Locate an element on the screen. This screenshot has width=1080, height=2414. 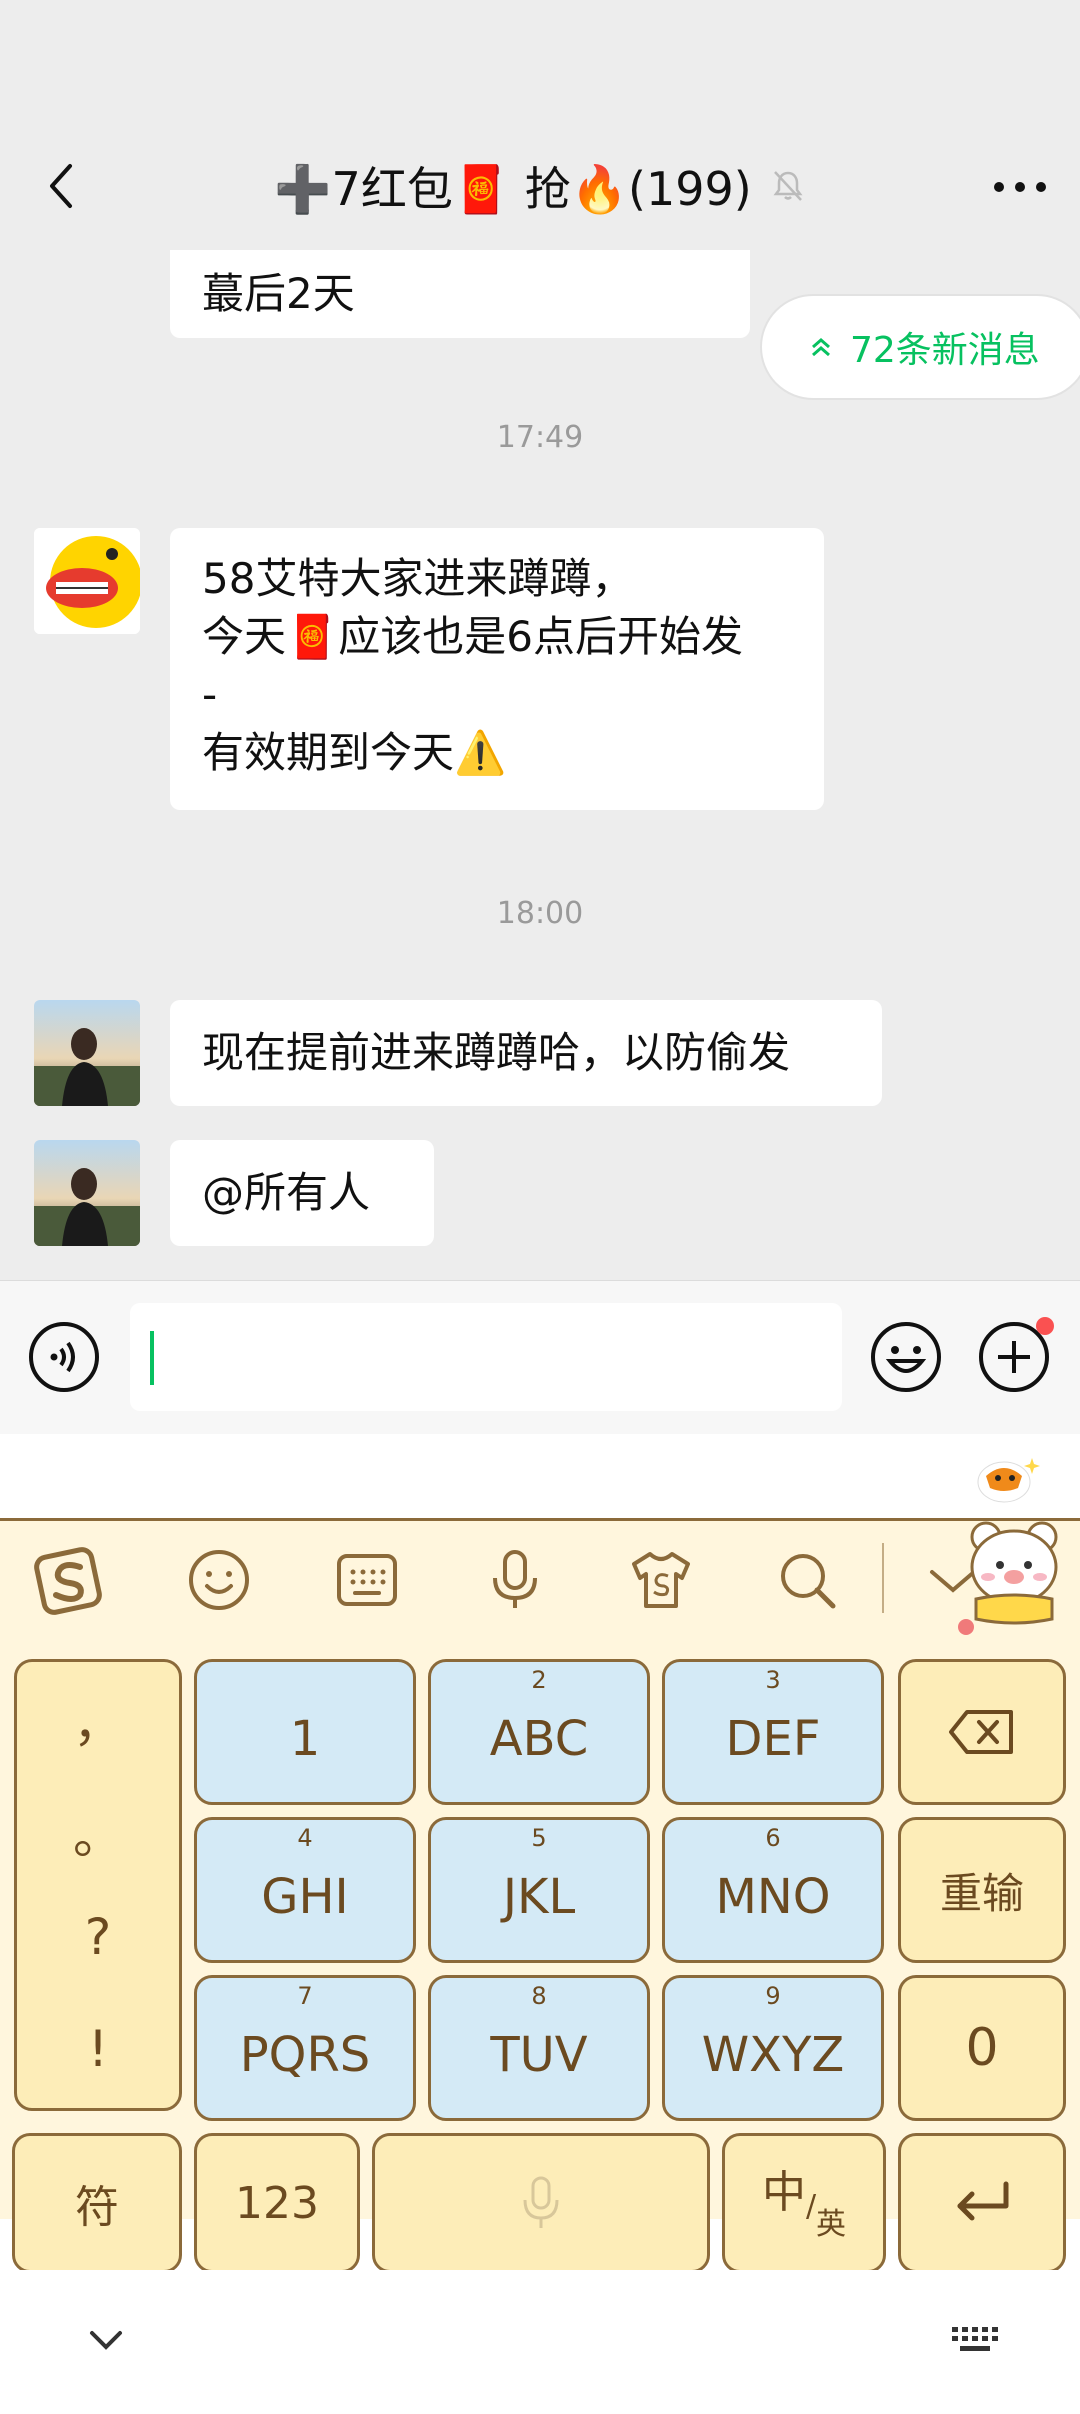
key-abc: 2 ABC is located at coordinates (539, 1732).